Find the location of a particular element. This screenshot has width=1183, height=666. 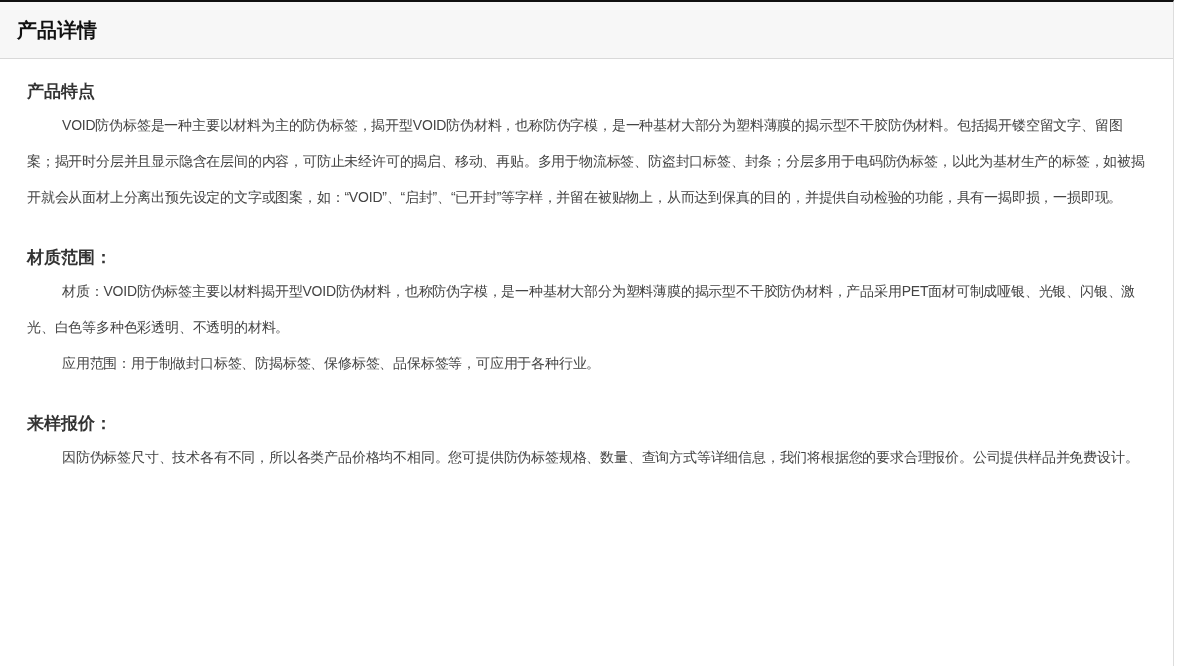

panel-title: 产品详情 is located at coordinates (57, 30).